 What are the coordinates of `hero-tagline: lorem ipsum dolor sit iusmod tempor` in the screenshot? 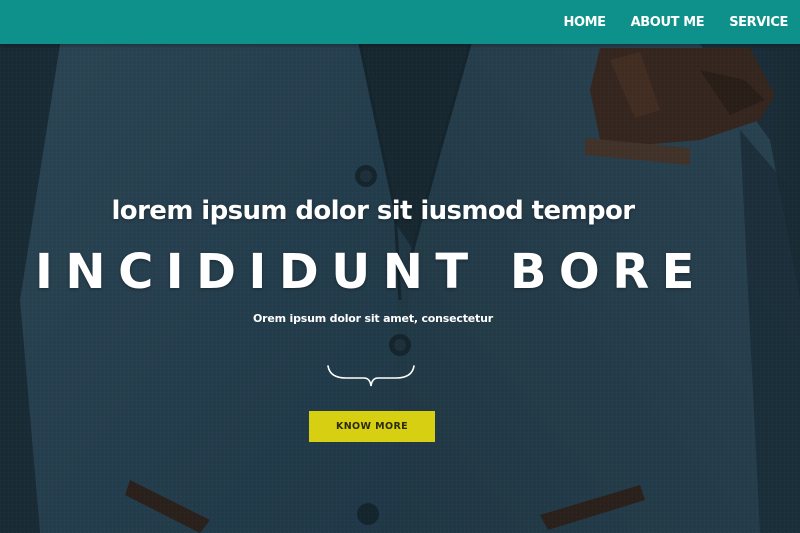 It's located at (373, 211).